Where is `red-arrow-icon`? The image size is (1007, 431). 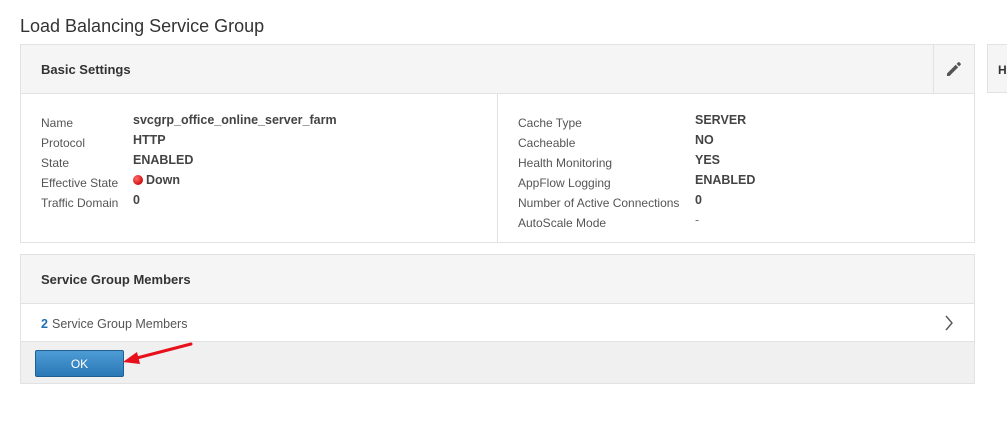 red-arrow-icon is located at coordinates (158, 353).